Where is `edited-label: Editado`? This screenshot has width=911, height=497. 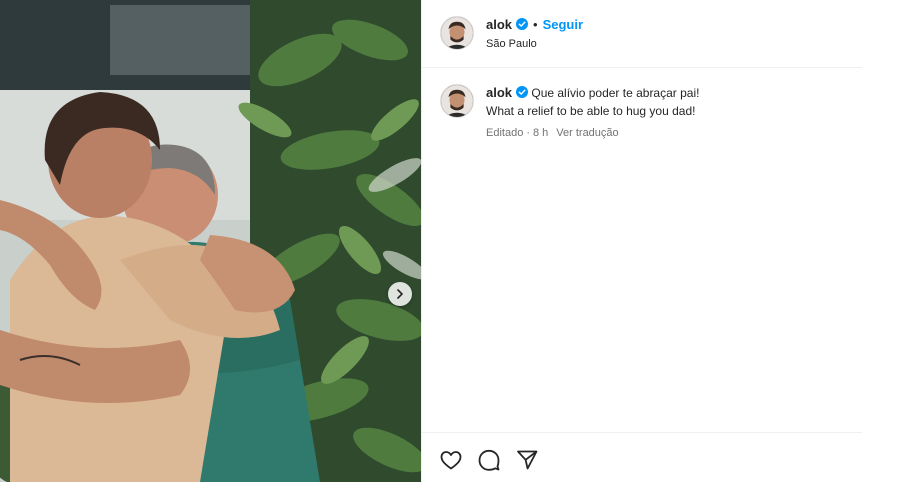 edited-label: Editado is located at coordinates (505, 133).